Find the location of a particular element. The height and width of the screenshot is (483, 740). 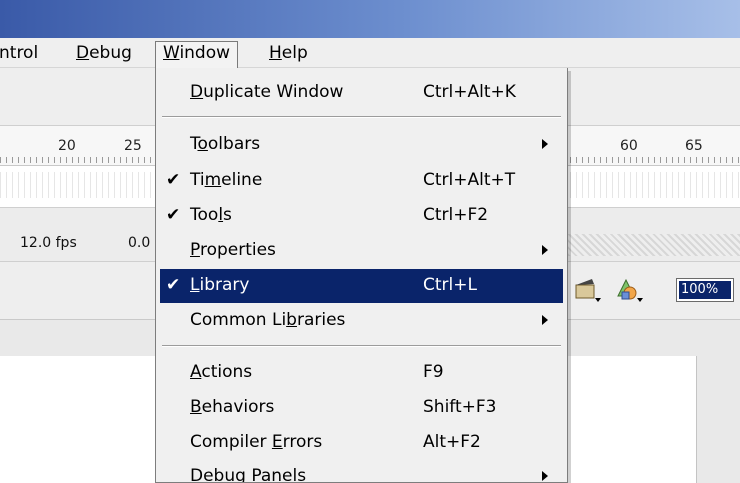

ruler-number: 20 is located at coordinates (67, 146).